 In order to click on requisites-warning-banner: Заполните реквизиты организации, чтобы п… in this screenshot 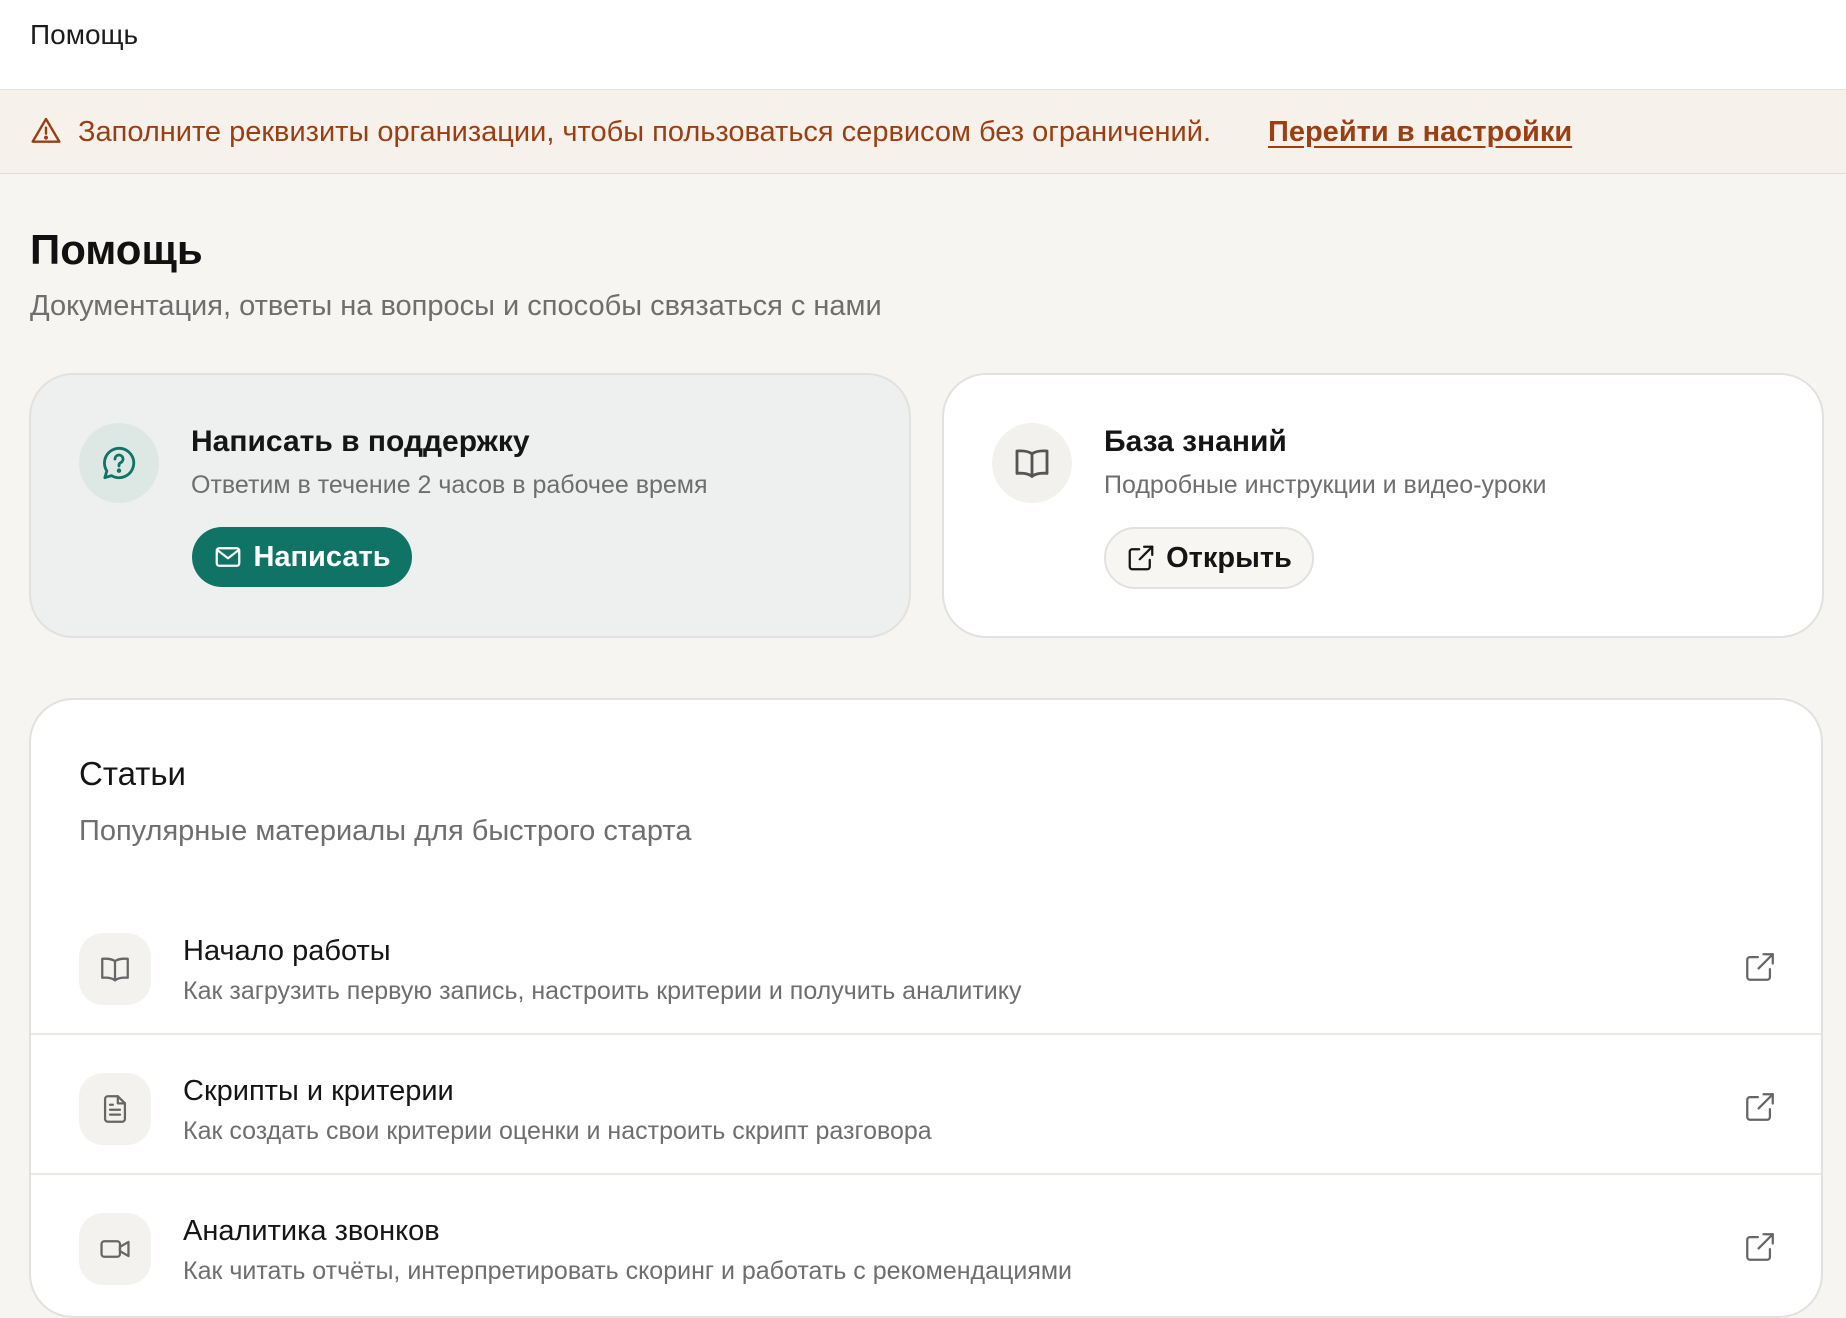, I will do `click(923, 132)`.